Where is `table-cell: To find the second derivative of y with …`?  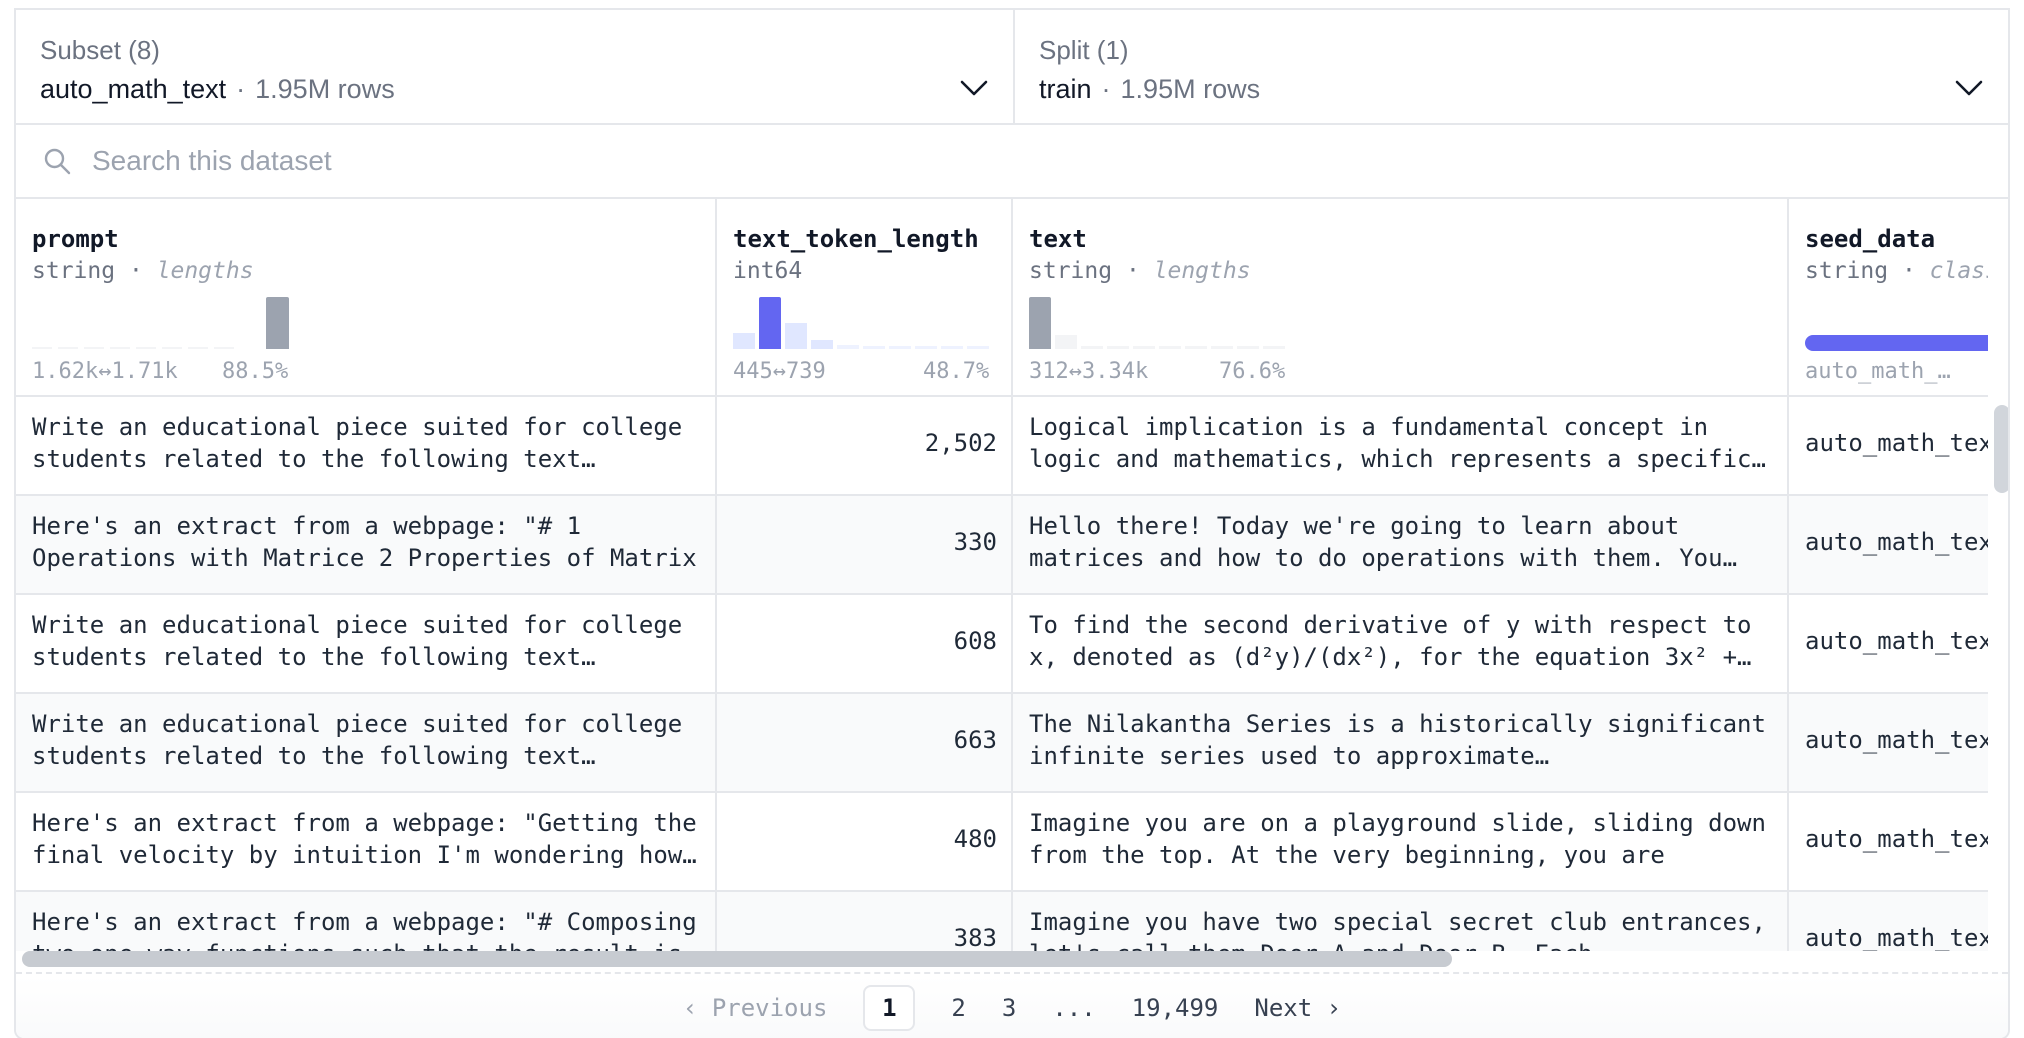 table-cell: To find the second derivative of y with … is located at coordinates (1400, 644).